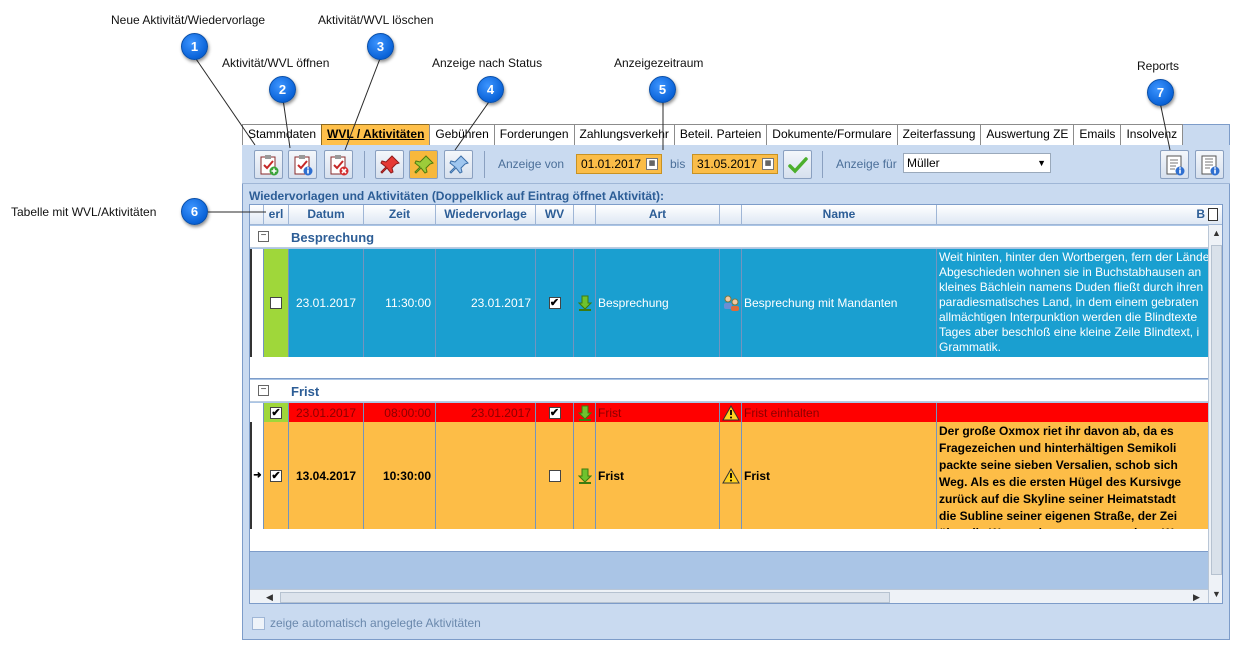  Describe the element at coordinates (1079, 215) in the screenshot. I see `col-beschreibung: B` at that location.